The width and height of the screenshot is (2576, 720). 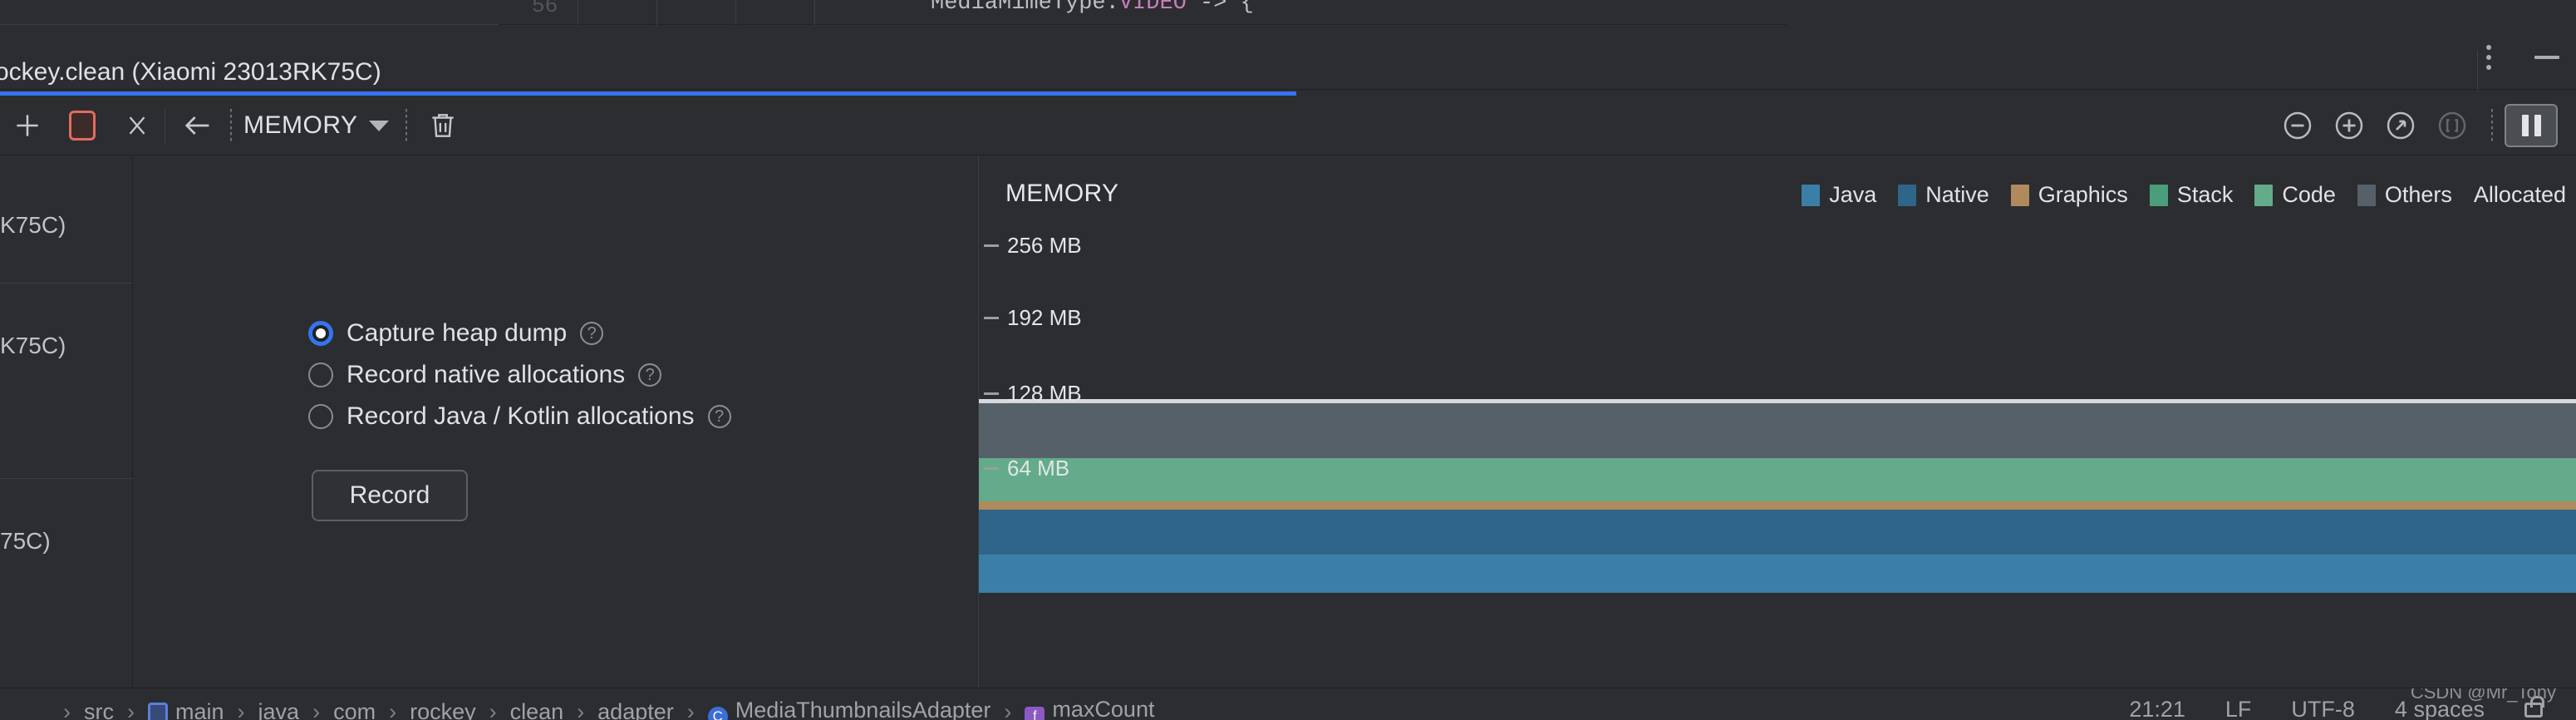 I want to click on breadcrumb-item: clean, so click(x=537, y=709).